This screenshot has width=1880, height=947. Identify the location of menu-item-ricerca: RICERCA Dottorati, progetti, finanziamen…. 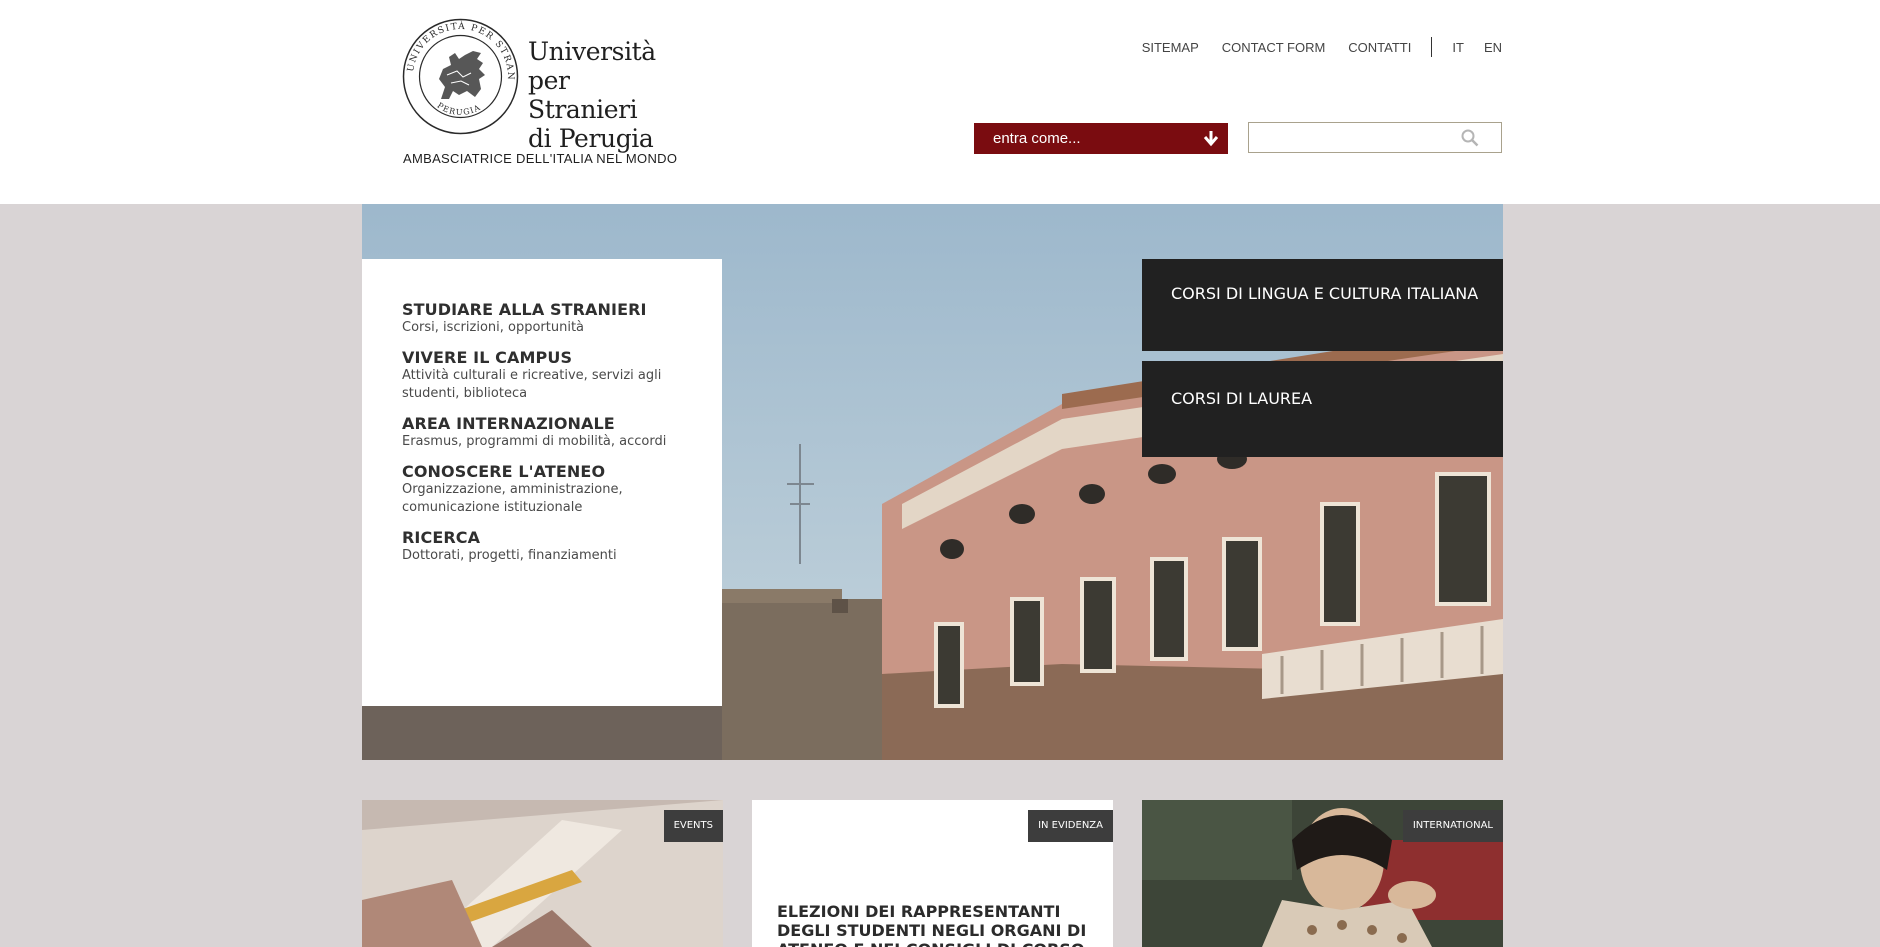
(552, 546).